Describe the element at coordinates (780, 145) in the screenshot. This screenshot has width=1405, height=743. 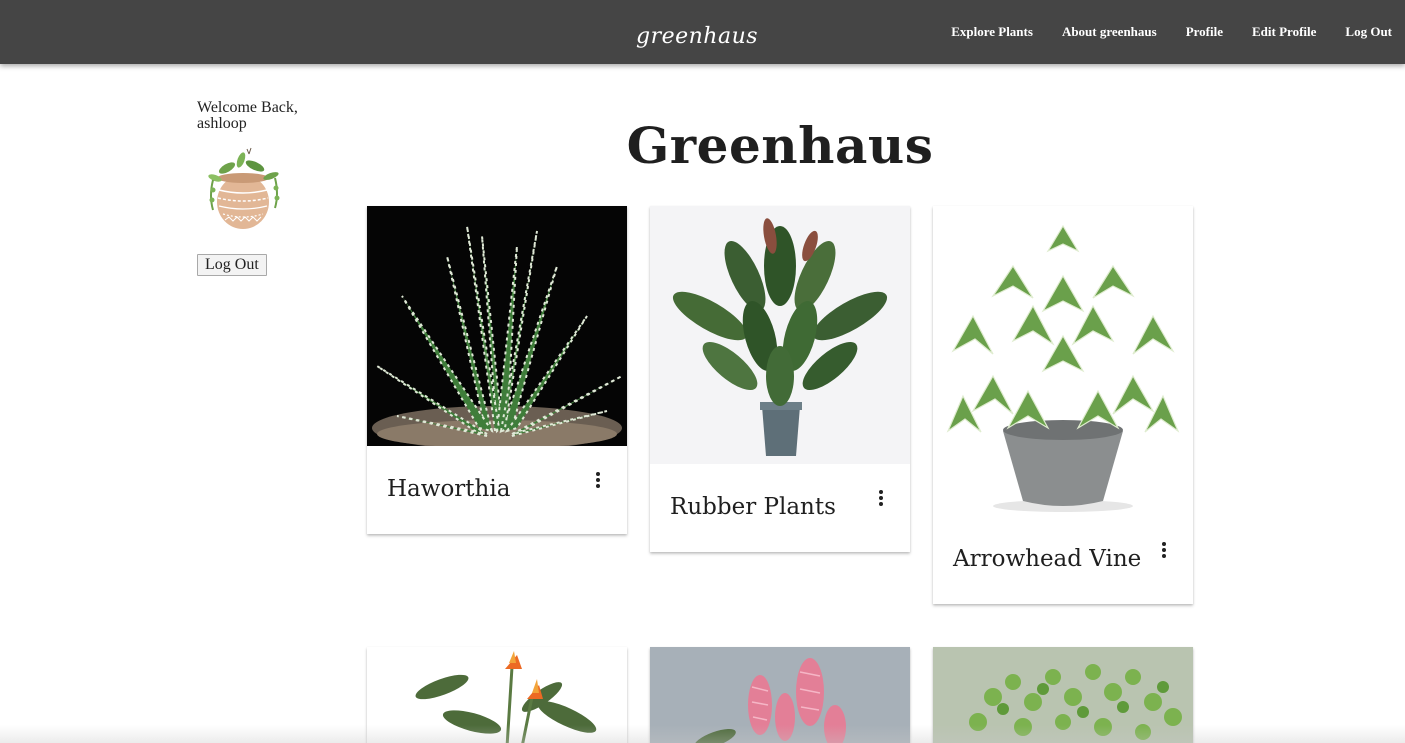
I see `page-title: Greenhaus` at that location.